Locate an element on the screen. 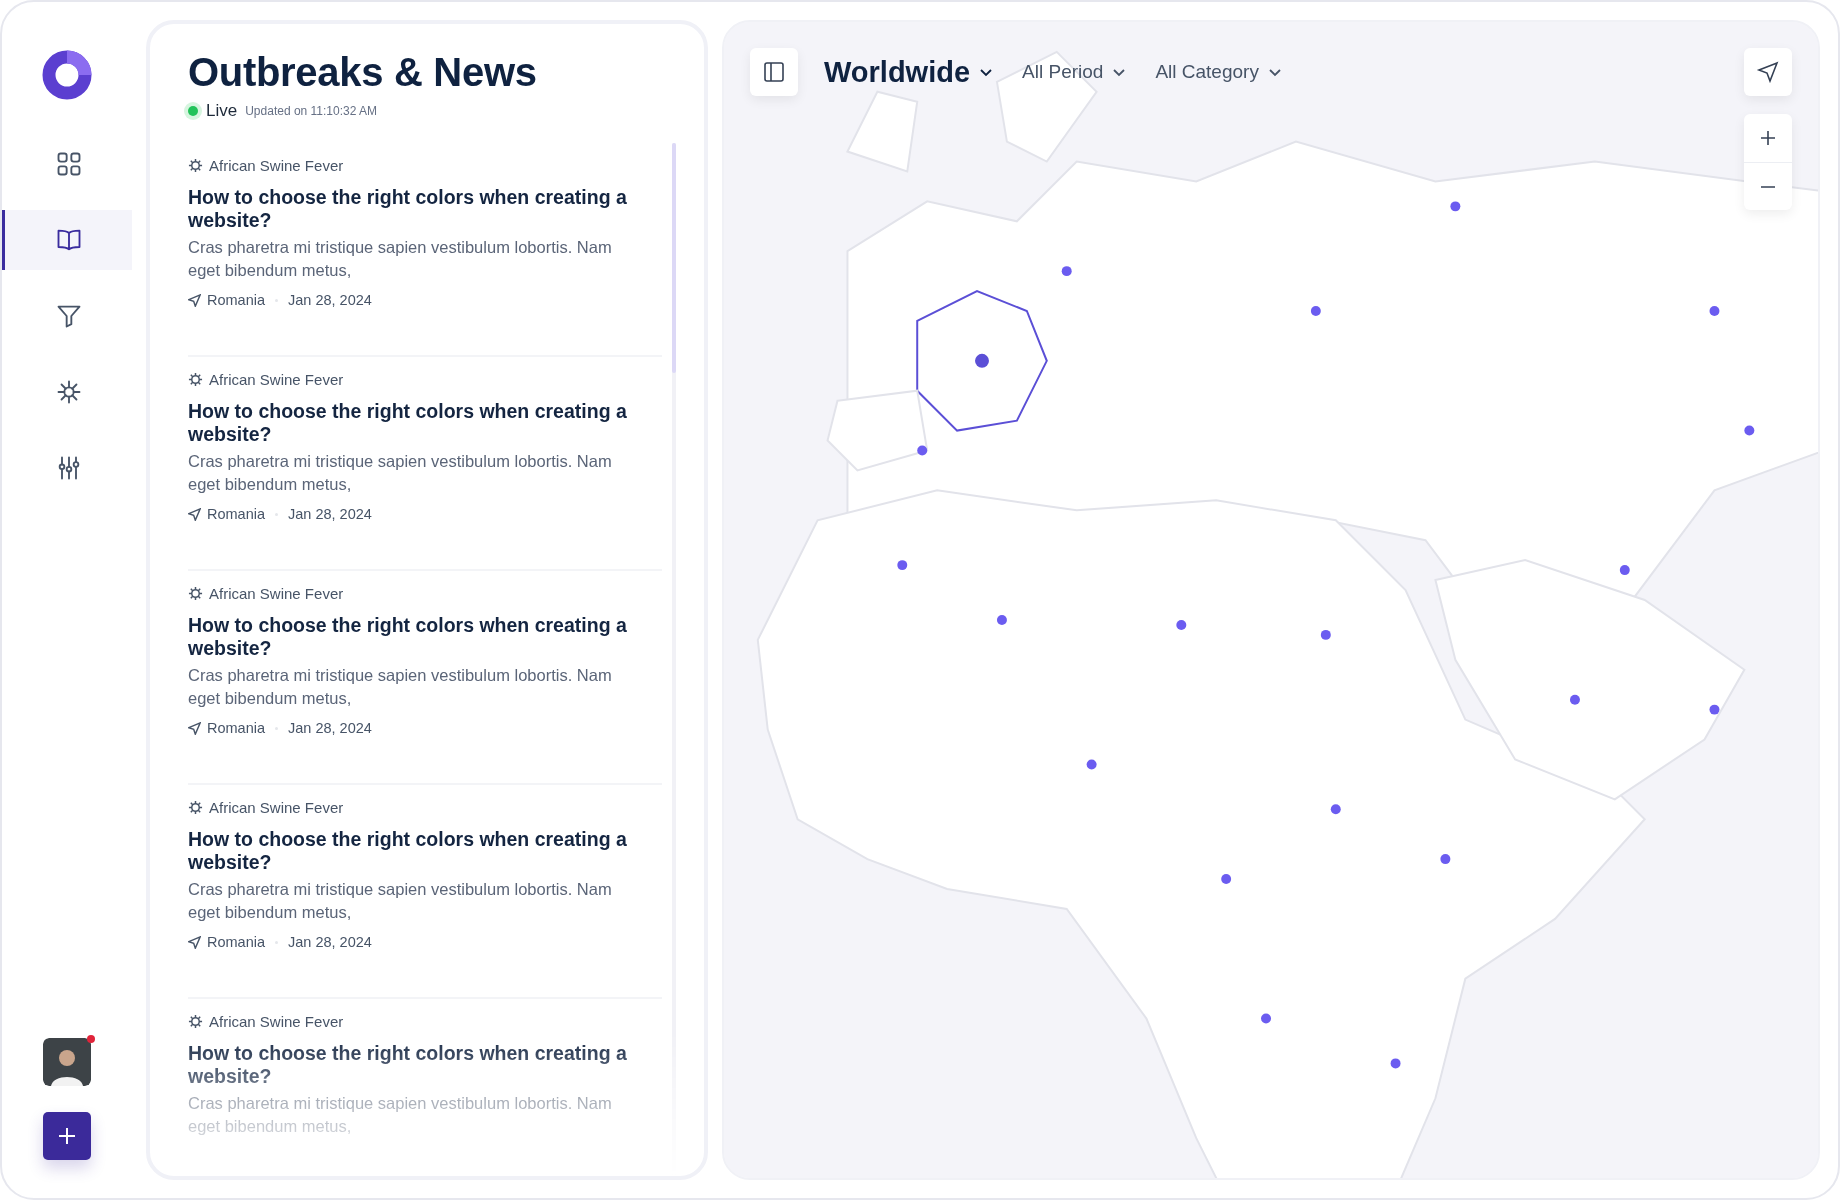 This screenshot has width=1840, height=1200. region-dropdown: Worldwide is located at coordinates (909, 72).